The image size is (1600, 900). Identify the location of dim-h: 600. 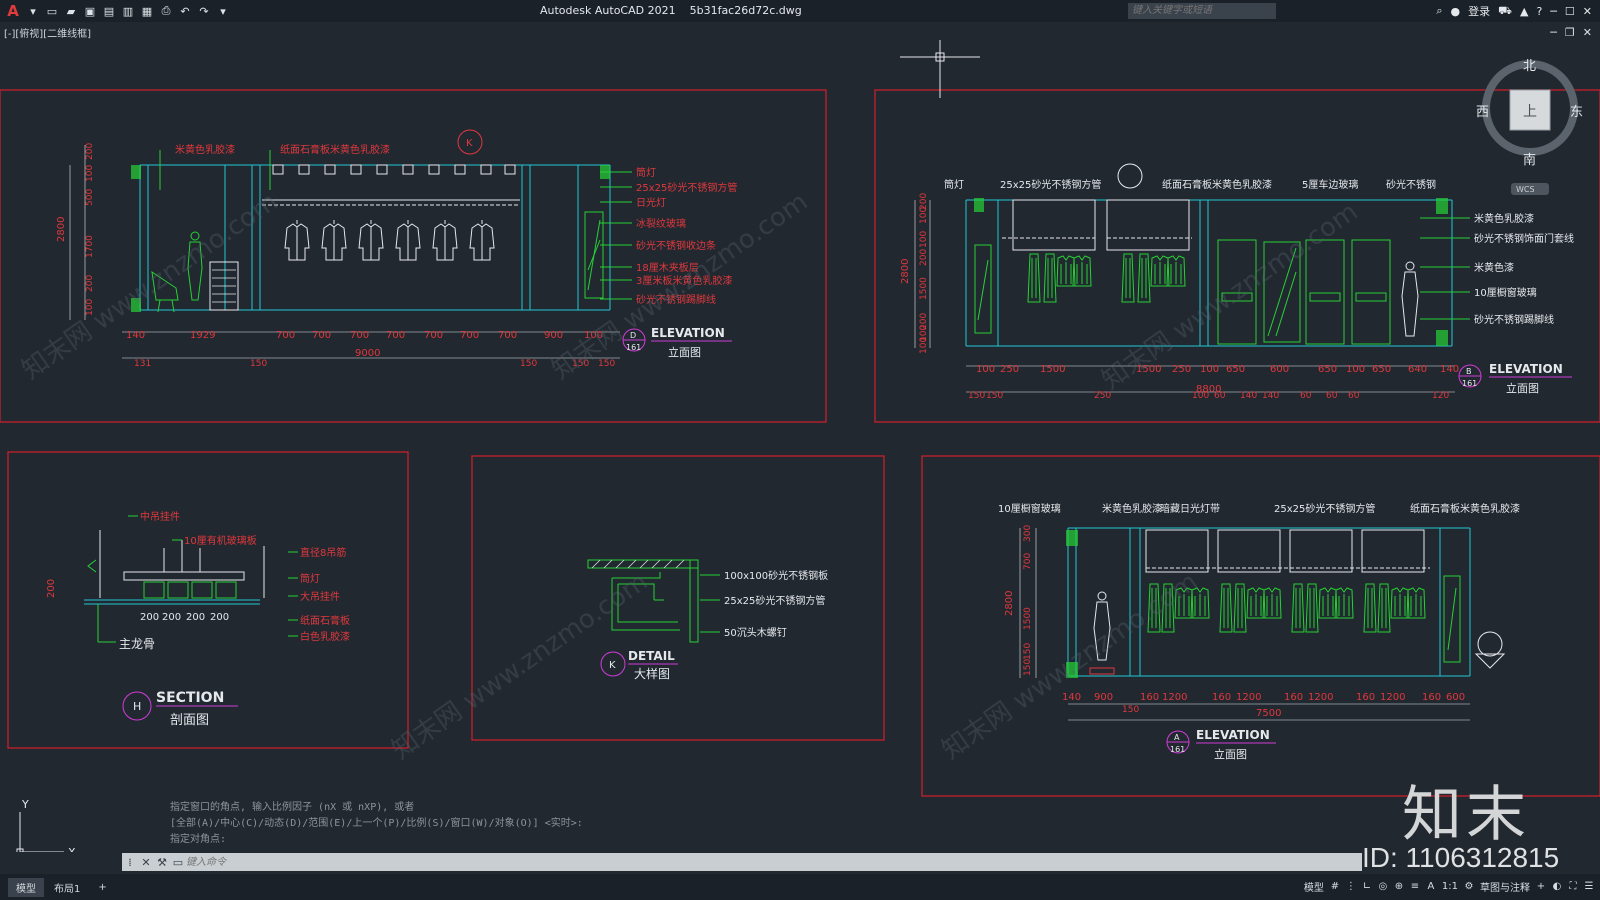
(1455, 697).